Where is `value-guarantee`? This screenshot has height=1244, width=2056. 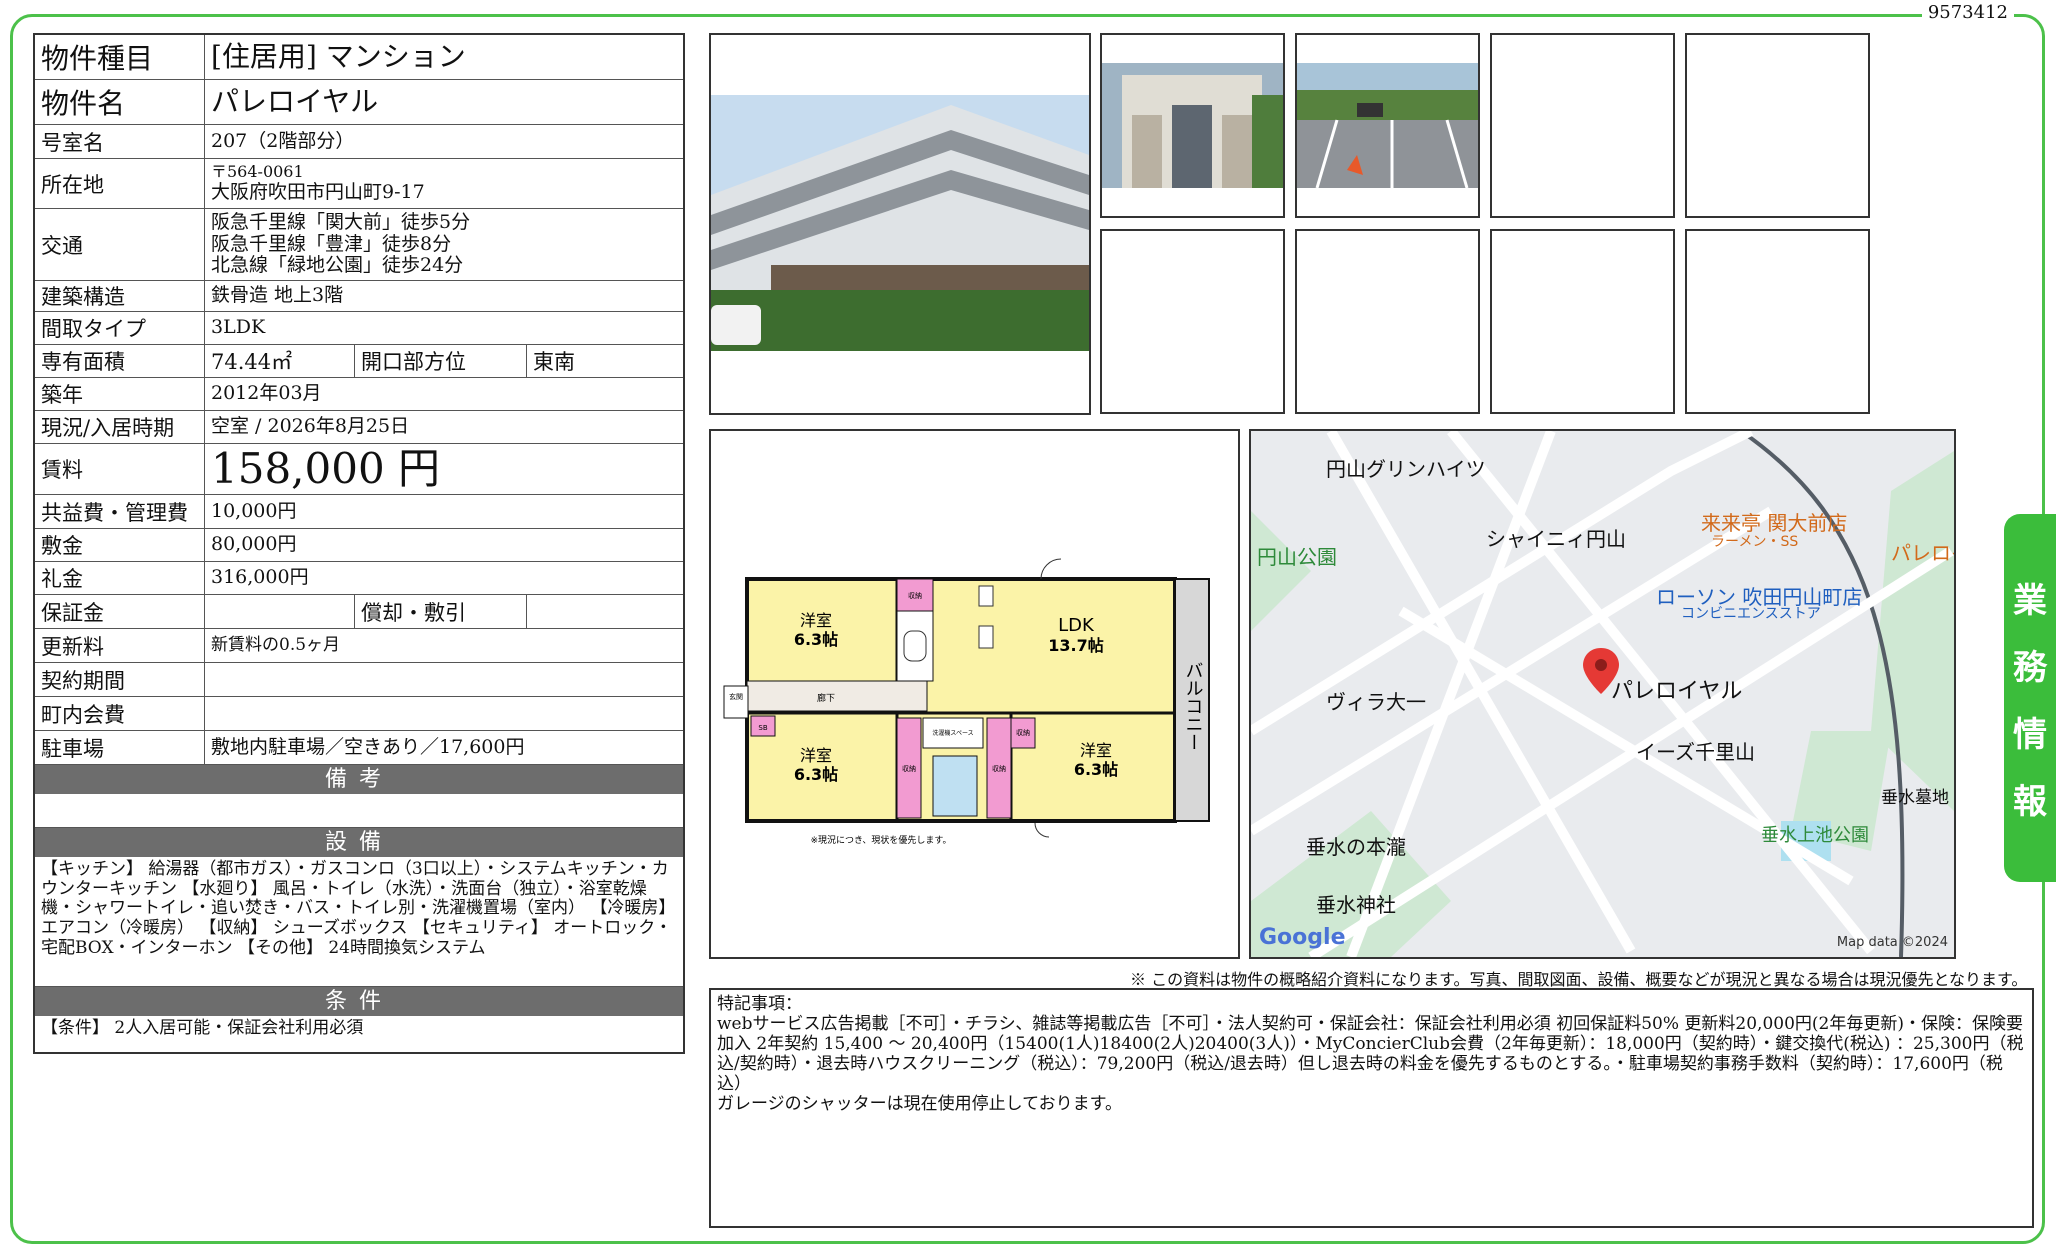 value-guarantee is located at coordinates (280, 611).